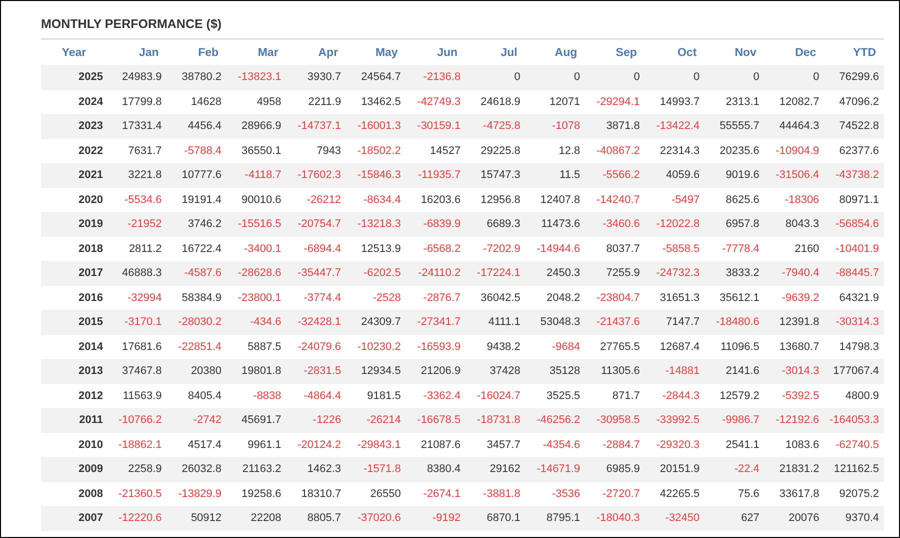 The height and width of the screenshot is (538, 900). Describe the element at coordinates (794, 298) in the screenshot. I see `table-cell: -9639.2` at that location.